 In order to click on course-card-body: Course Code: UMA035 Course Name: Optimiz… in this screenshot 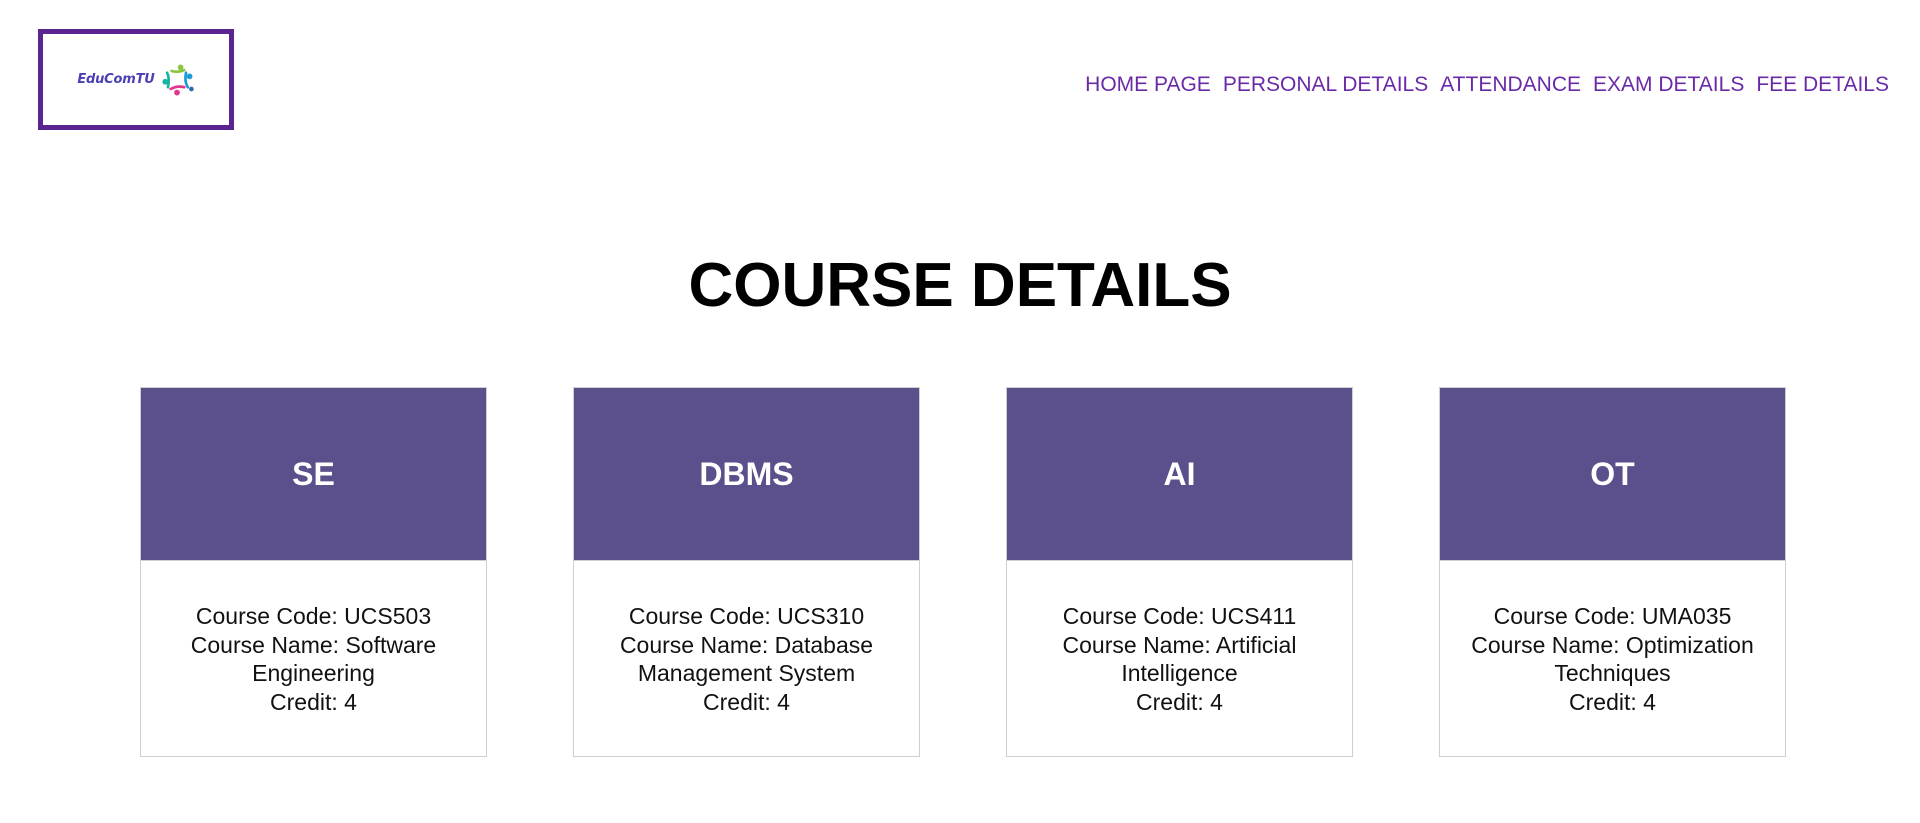, I will do `click(1612, 638)`.